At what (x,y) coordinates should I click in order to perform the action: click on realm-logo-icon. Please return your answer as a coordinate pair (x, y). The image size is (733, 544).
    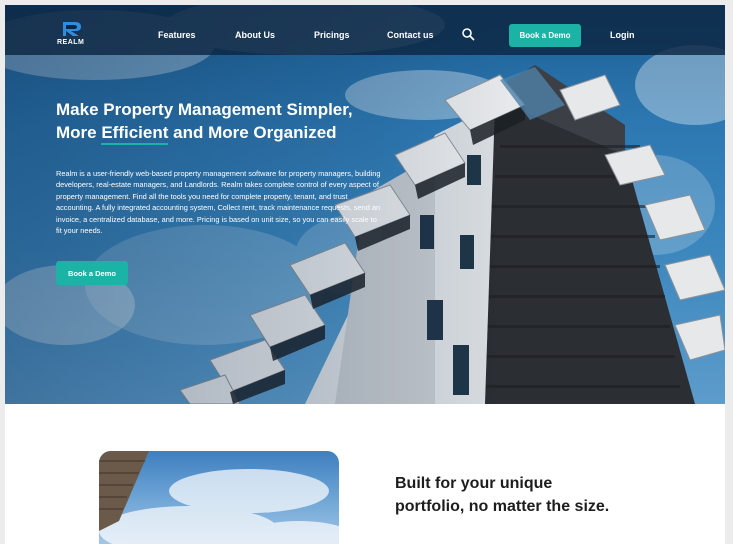
    Looking at the image, I should click on (72, 29).